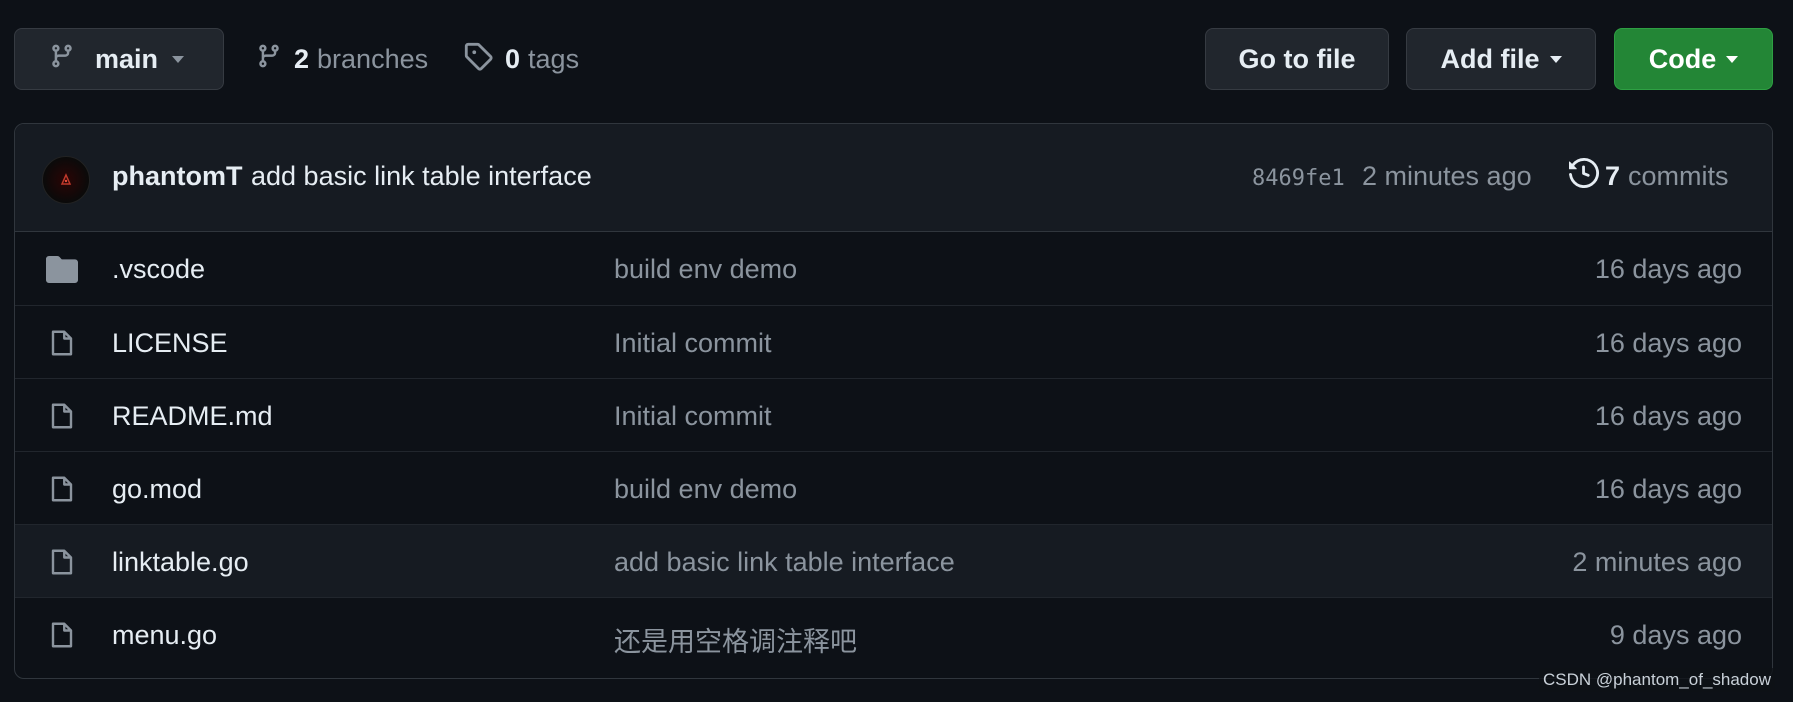 The image size is (1793, 702). What do you see at coordinates (484, 59) in the screenshot?
I see `tag-icon` at bounding box center [484, 59].